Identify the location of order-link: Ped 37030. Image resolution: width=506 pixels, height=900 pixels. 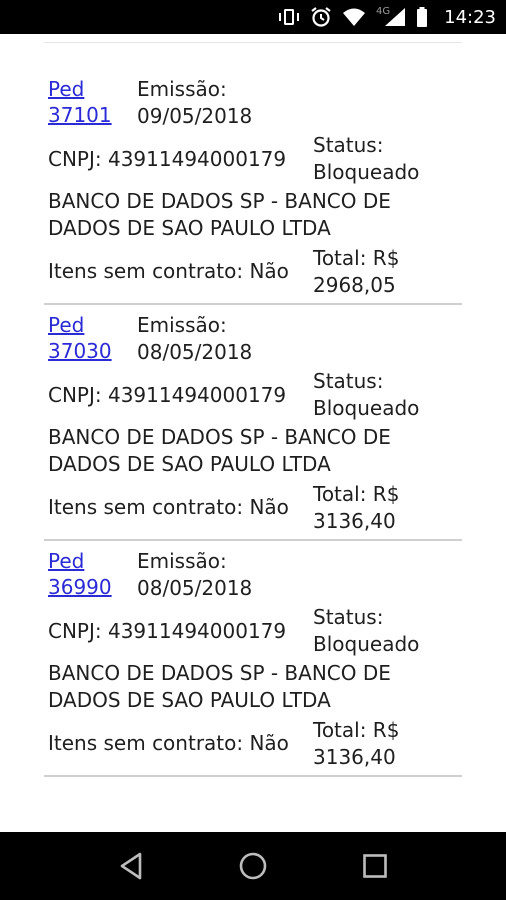
(80, 338).